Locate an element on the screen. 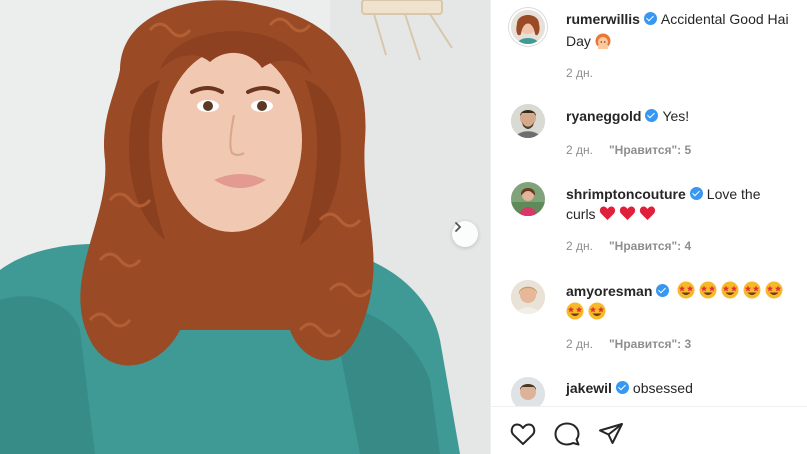 This screenshot has height=454, width=807. red-heart-emoji is located at coordinates (628, 213).